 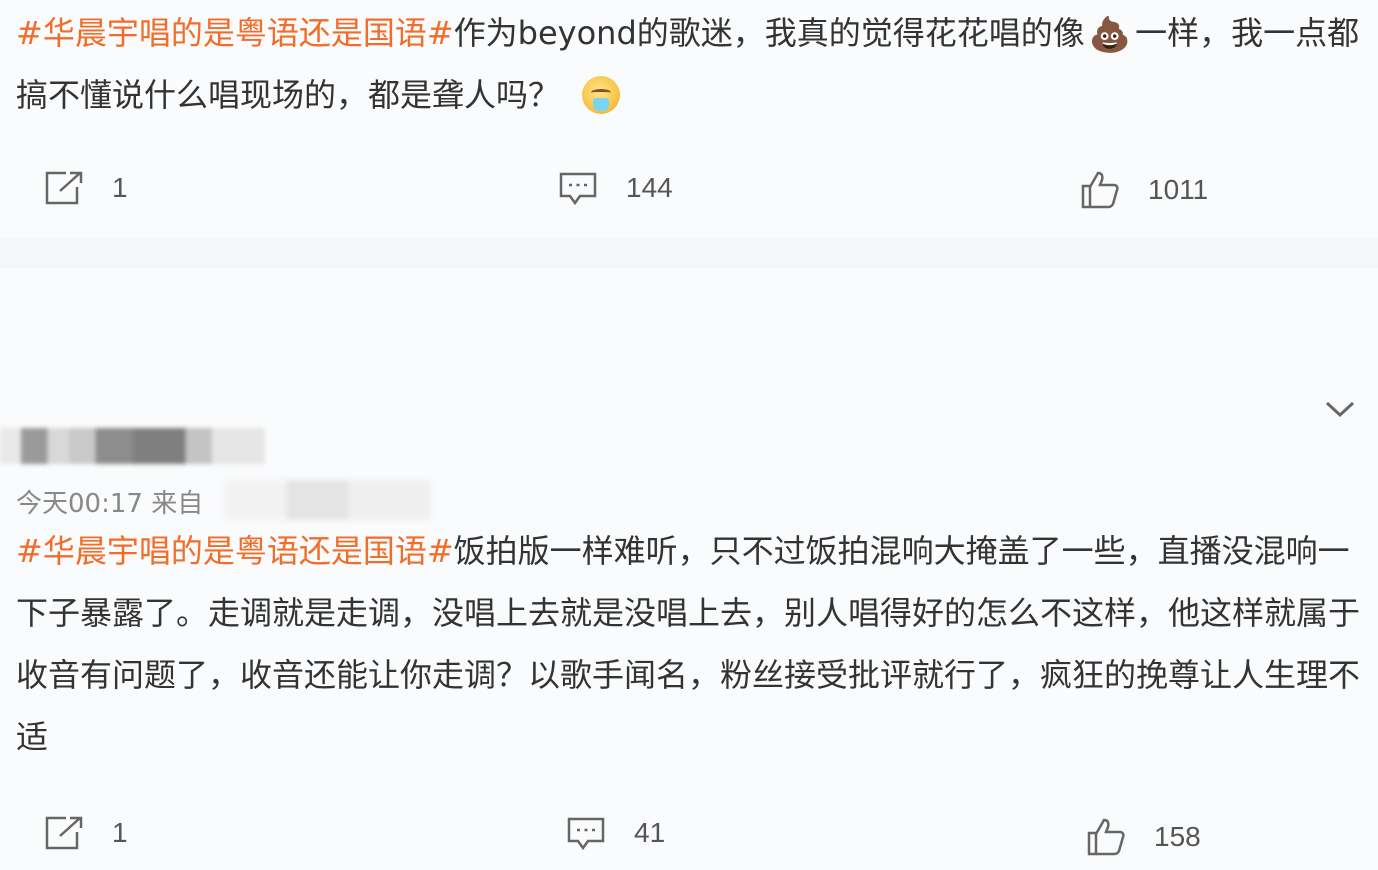 What do you see at coordinates (1178, 189) in the screenshot?
I see `like-count: 1011` at bounding box center [1178, 189].